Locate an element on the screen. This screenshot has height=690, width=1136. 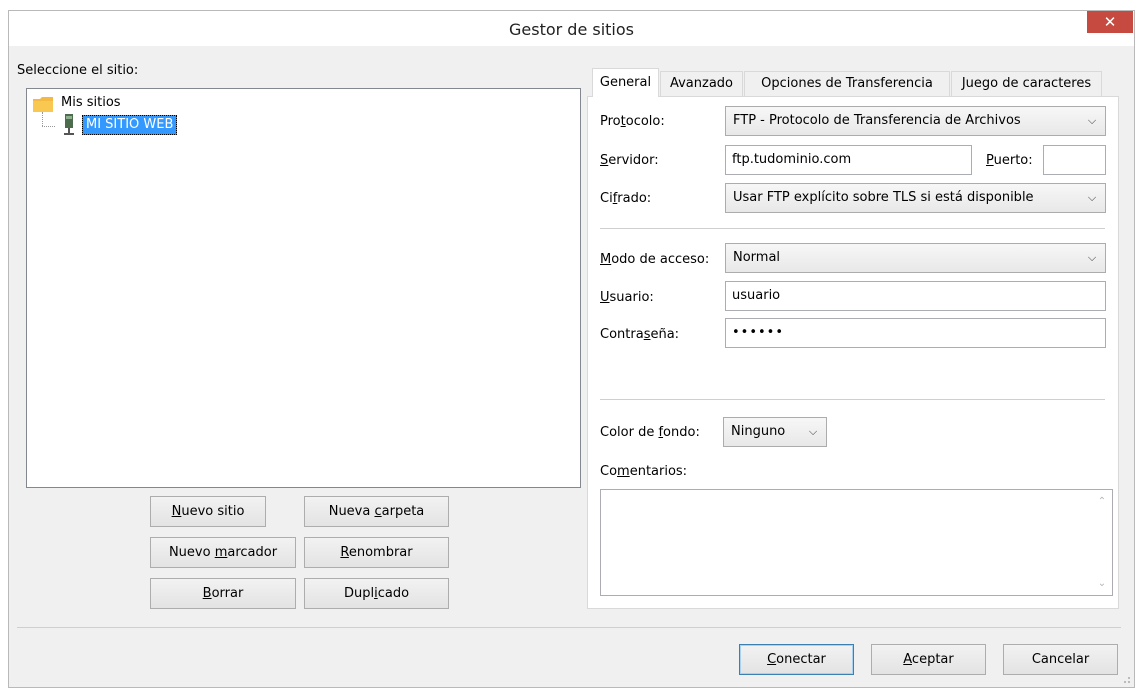
resize-grip-icon is located at coordinates (1126, 679).